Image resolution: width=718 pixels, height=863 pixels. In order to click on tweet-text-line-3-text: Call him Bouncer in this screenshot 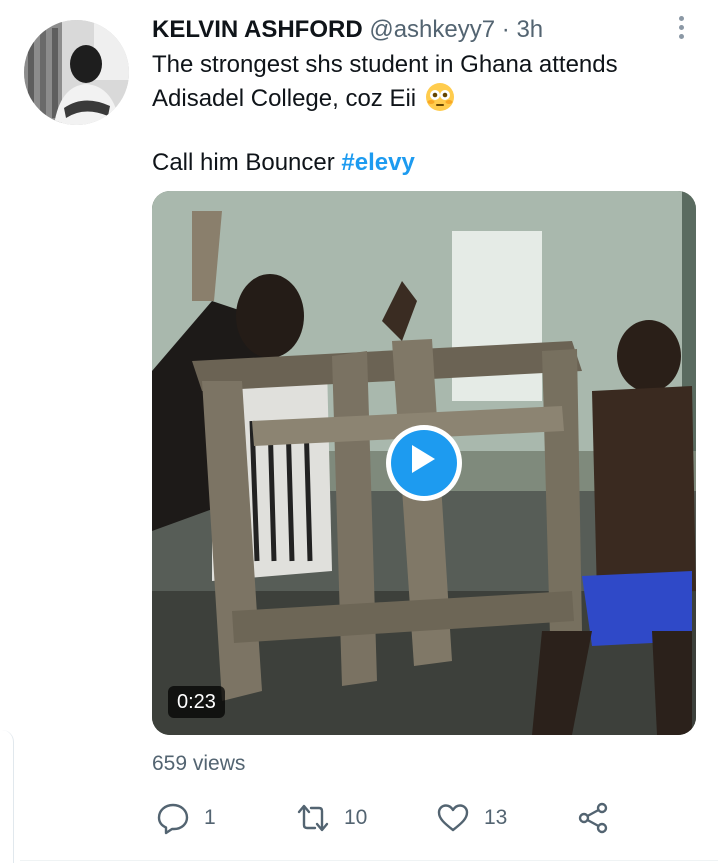, I will do `click(243, 162)`.